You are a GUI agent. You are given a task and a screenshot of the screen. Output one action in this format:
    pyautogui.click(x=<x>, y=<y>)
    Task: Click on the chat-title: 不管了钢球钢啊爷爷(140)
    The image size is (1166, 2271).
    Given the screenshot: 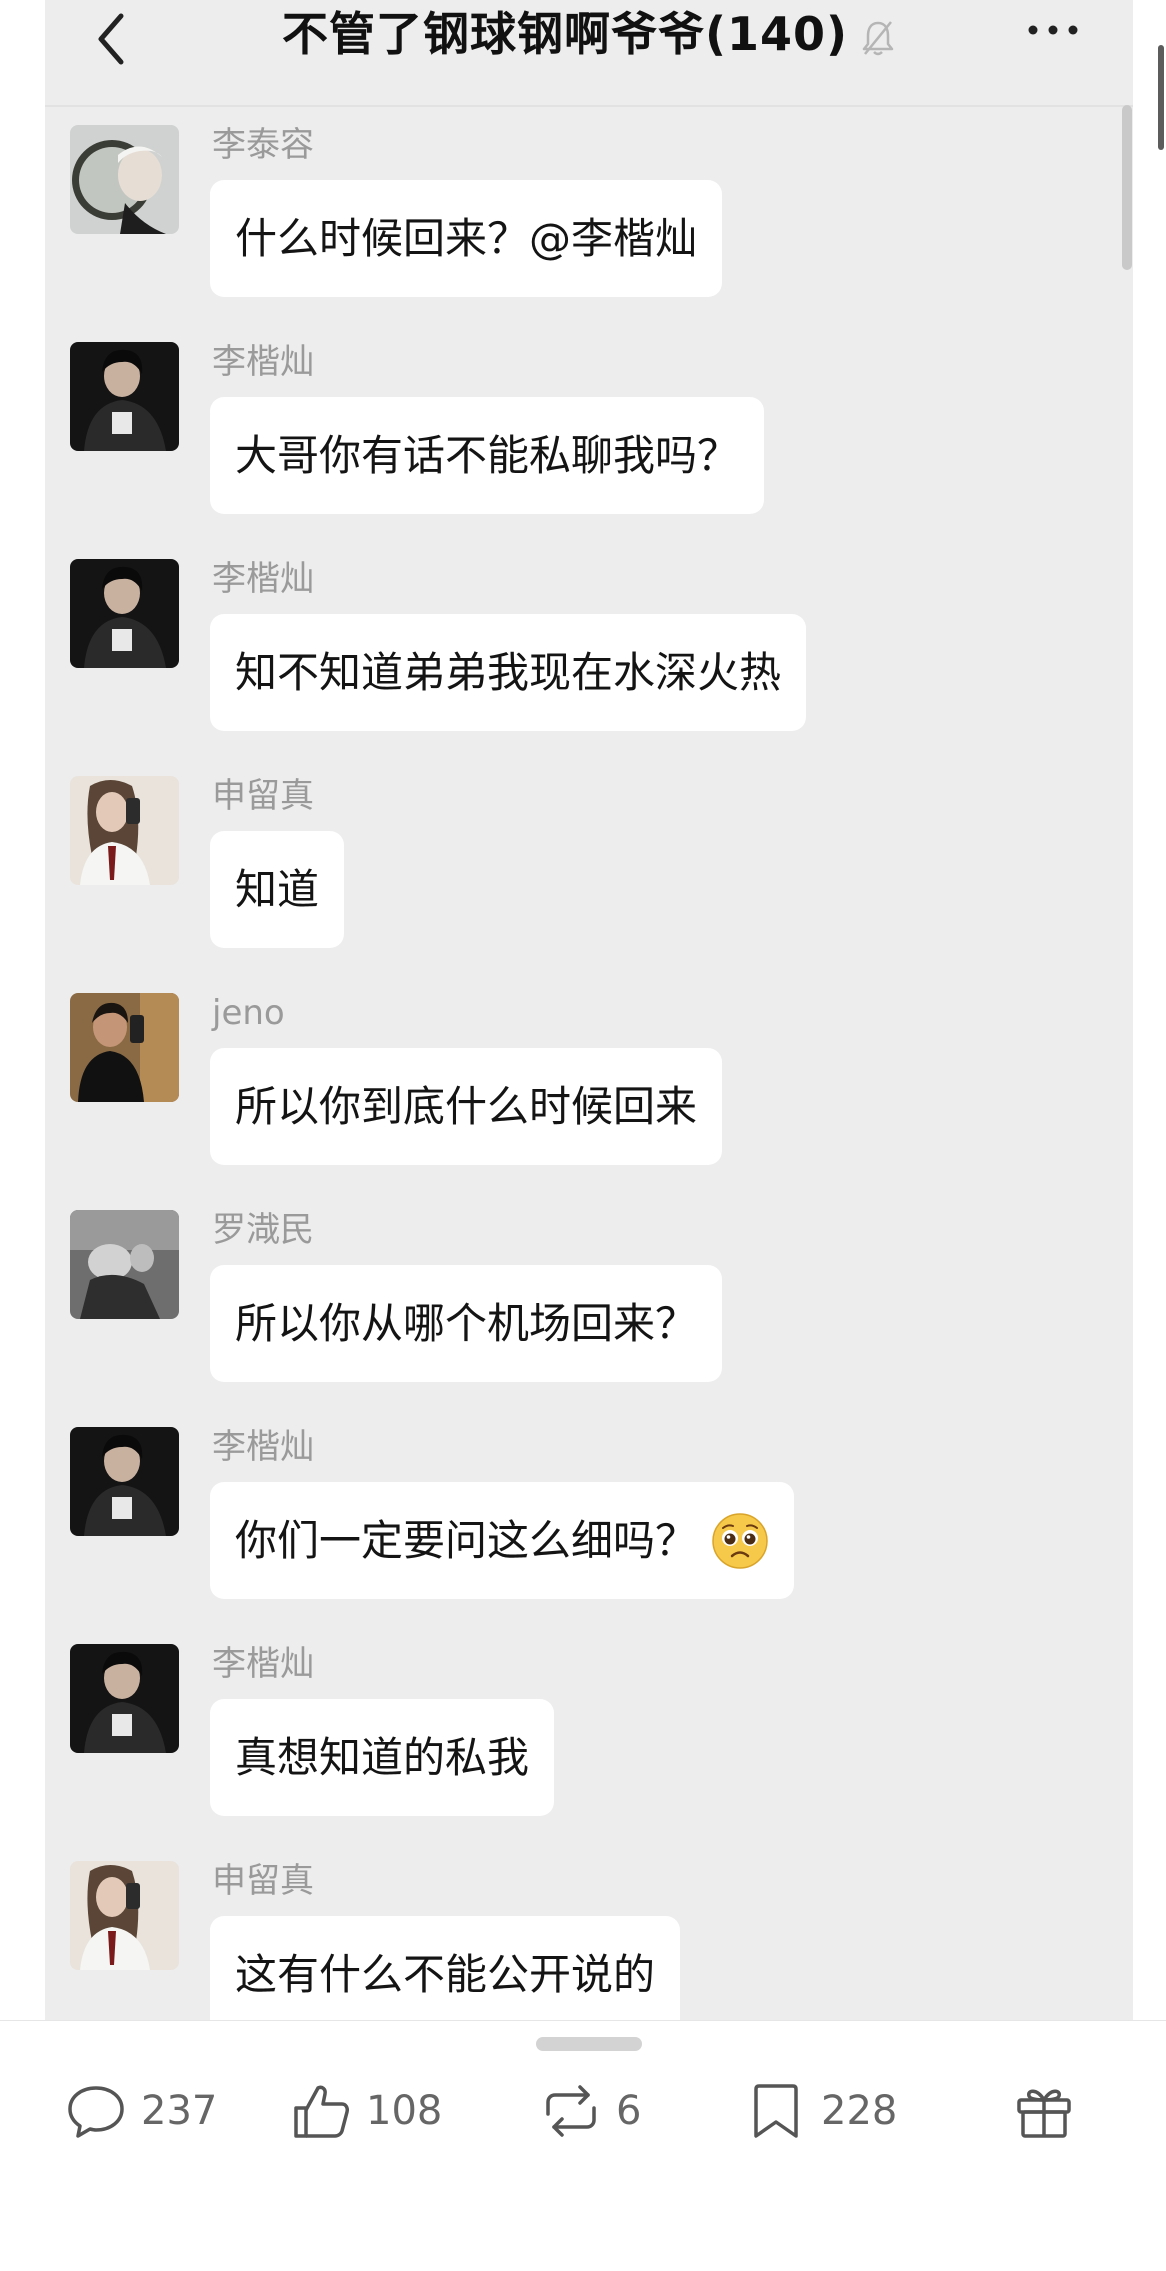 What is the action you would take?
    pyautogui.click(x=565, y=34)
    